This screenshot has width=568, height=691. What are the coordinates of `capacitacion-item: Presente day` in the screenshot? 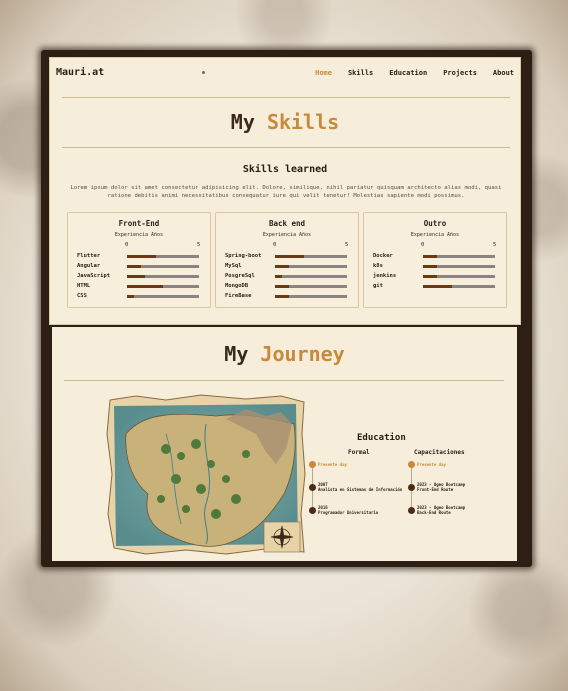 It's located at (431, 464).